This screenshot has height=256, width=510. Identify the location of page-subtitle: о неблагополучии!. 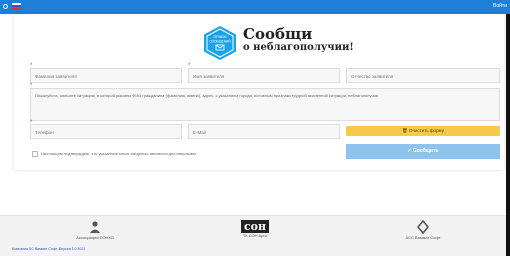
(298, 47).